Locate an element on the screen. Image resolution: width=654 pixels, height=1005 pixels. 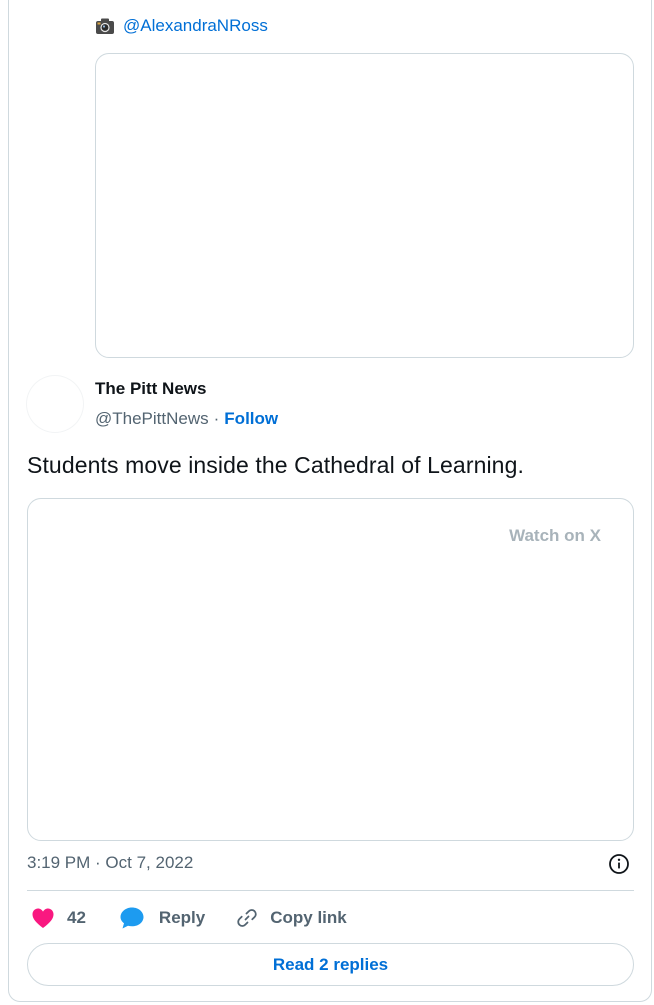
copy-link-button: Copy link is located at coordinates (291, 918).